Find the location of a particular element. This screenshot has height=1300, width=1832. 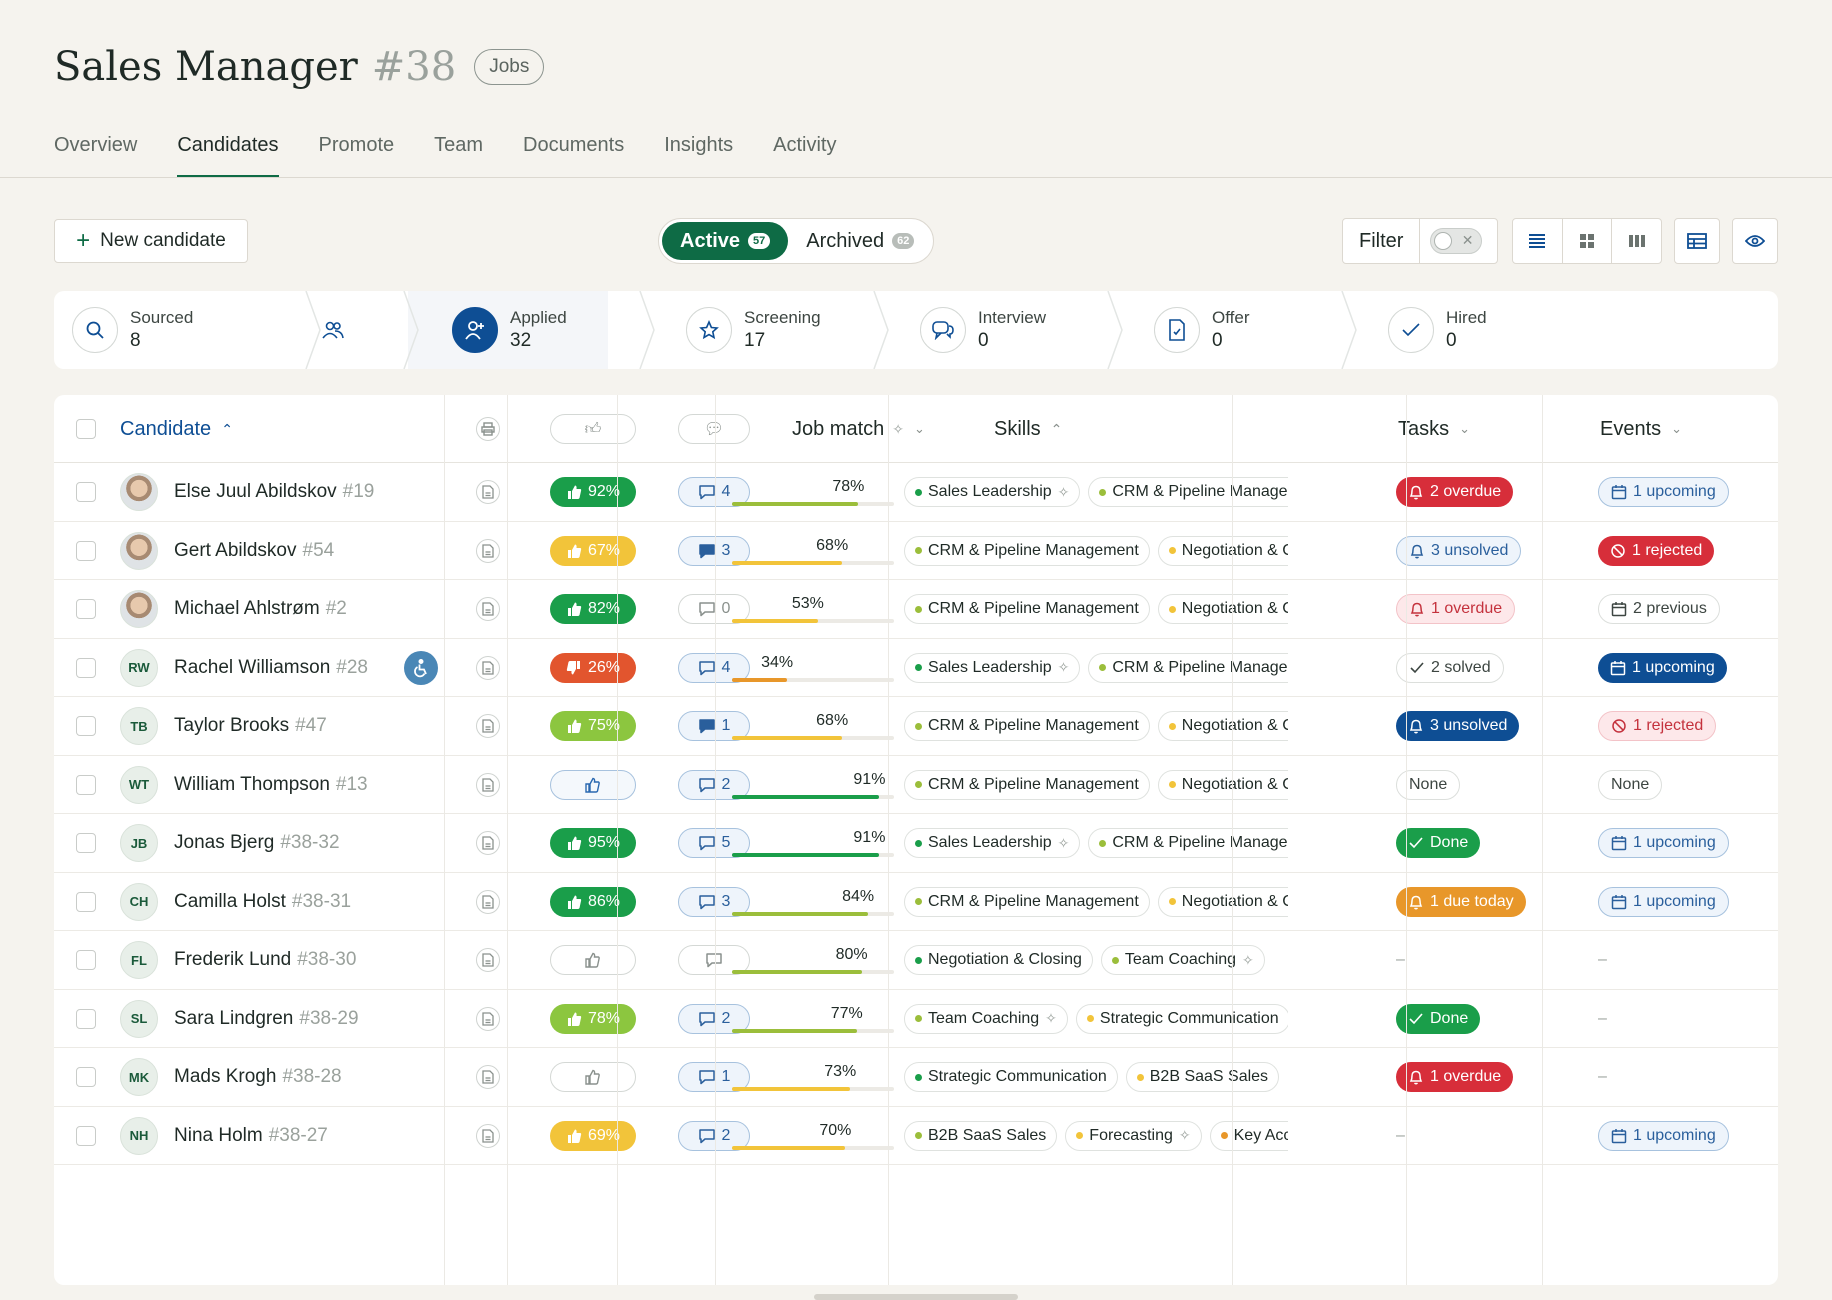

jobs-badge: Jobs is located at coordinates (509, 67).